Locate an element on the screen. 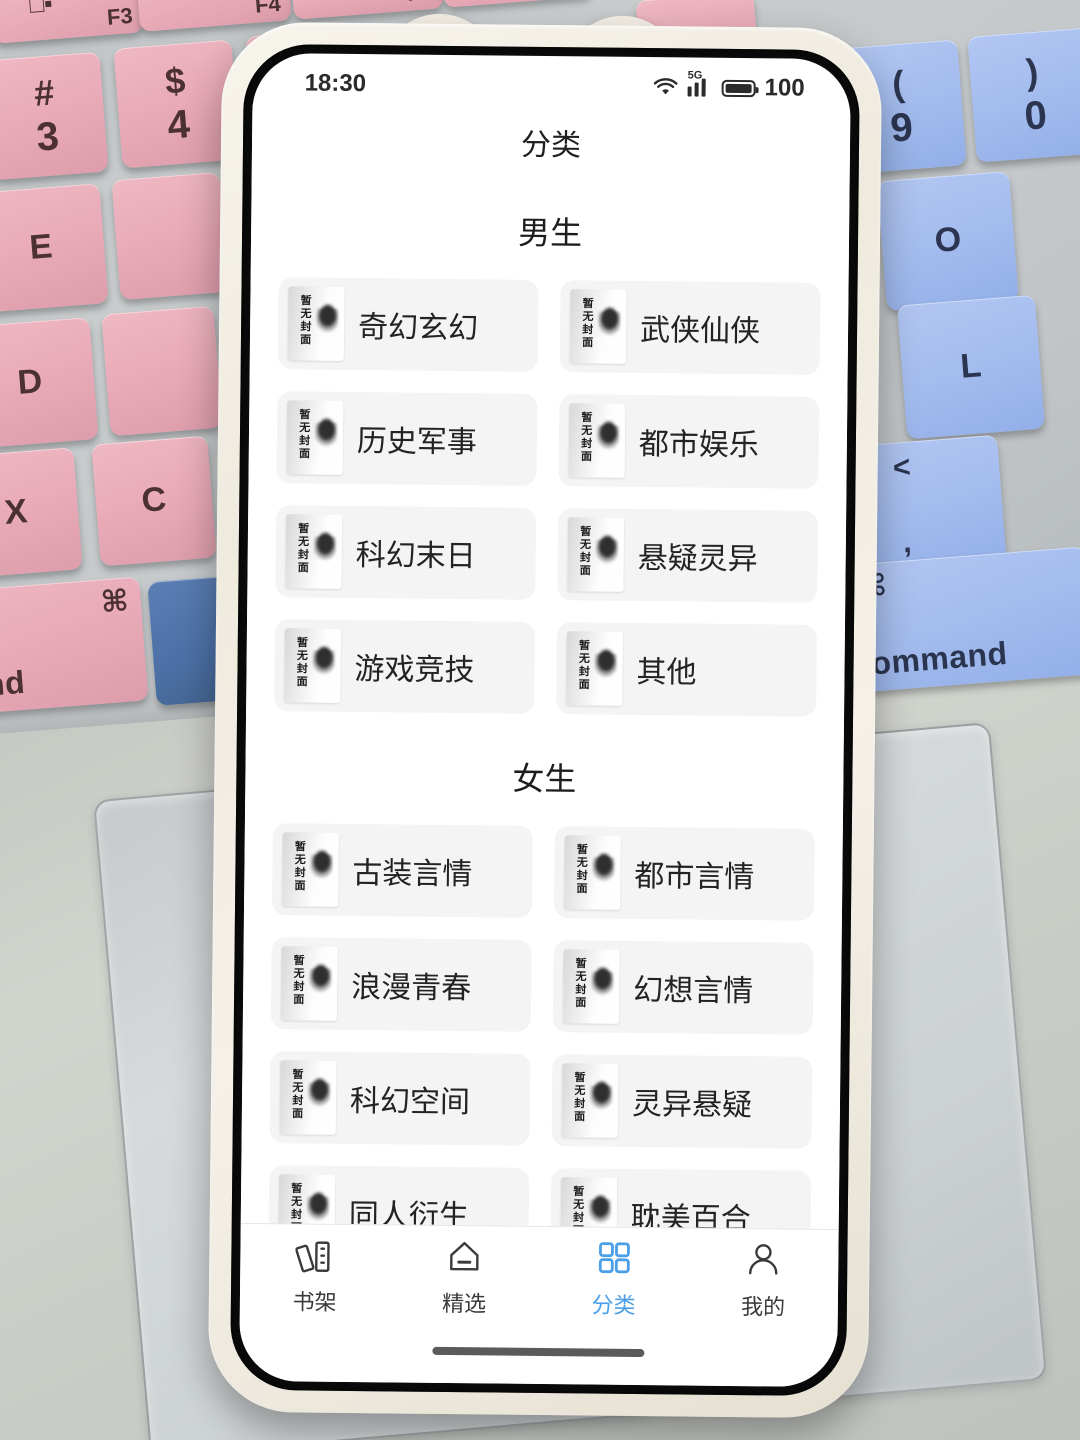  category-card: 暂无封面 都市娱乐 is located at coordinates (689, 441).